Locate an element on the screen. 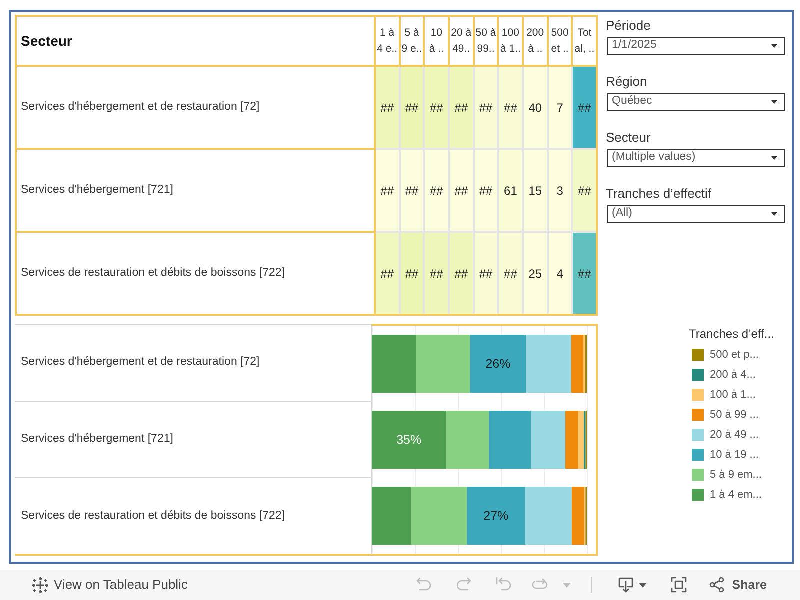 This screenshot has width=800, height=600. column-header: 100 à 1.. is located at coordinates (511, 41).